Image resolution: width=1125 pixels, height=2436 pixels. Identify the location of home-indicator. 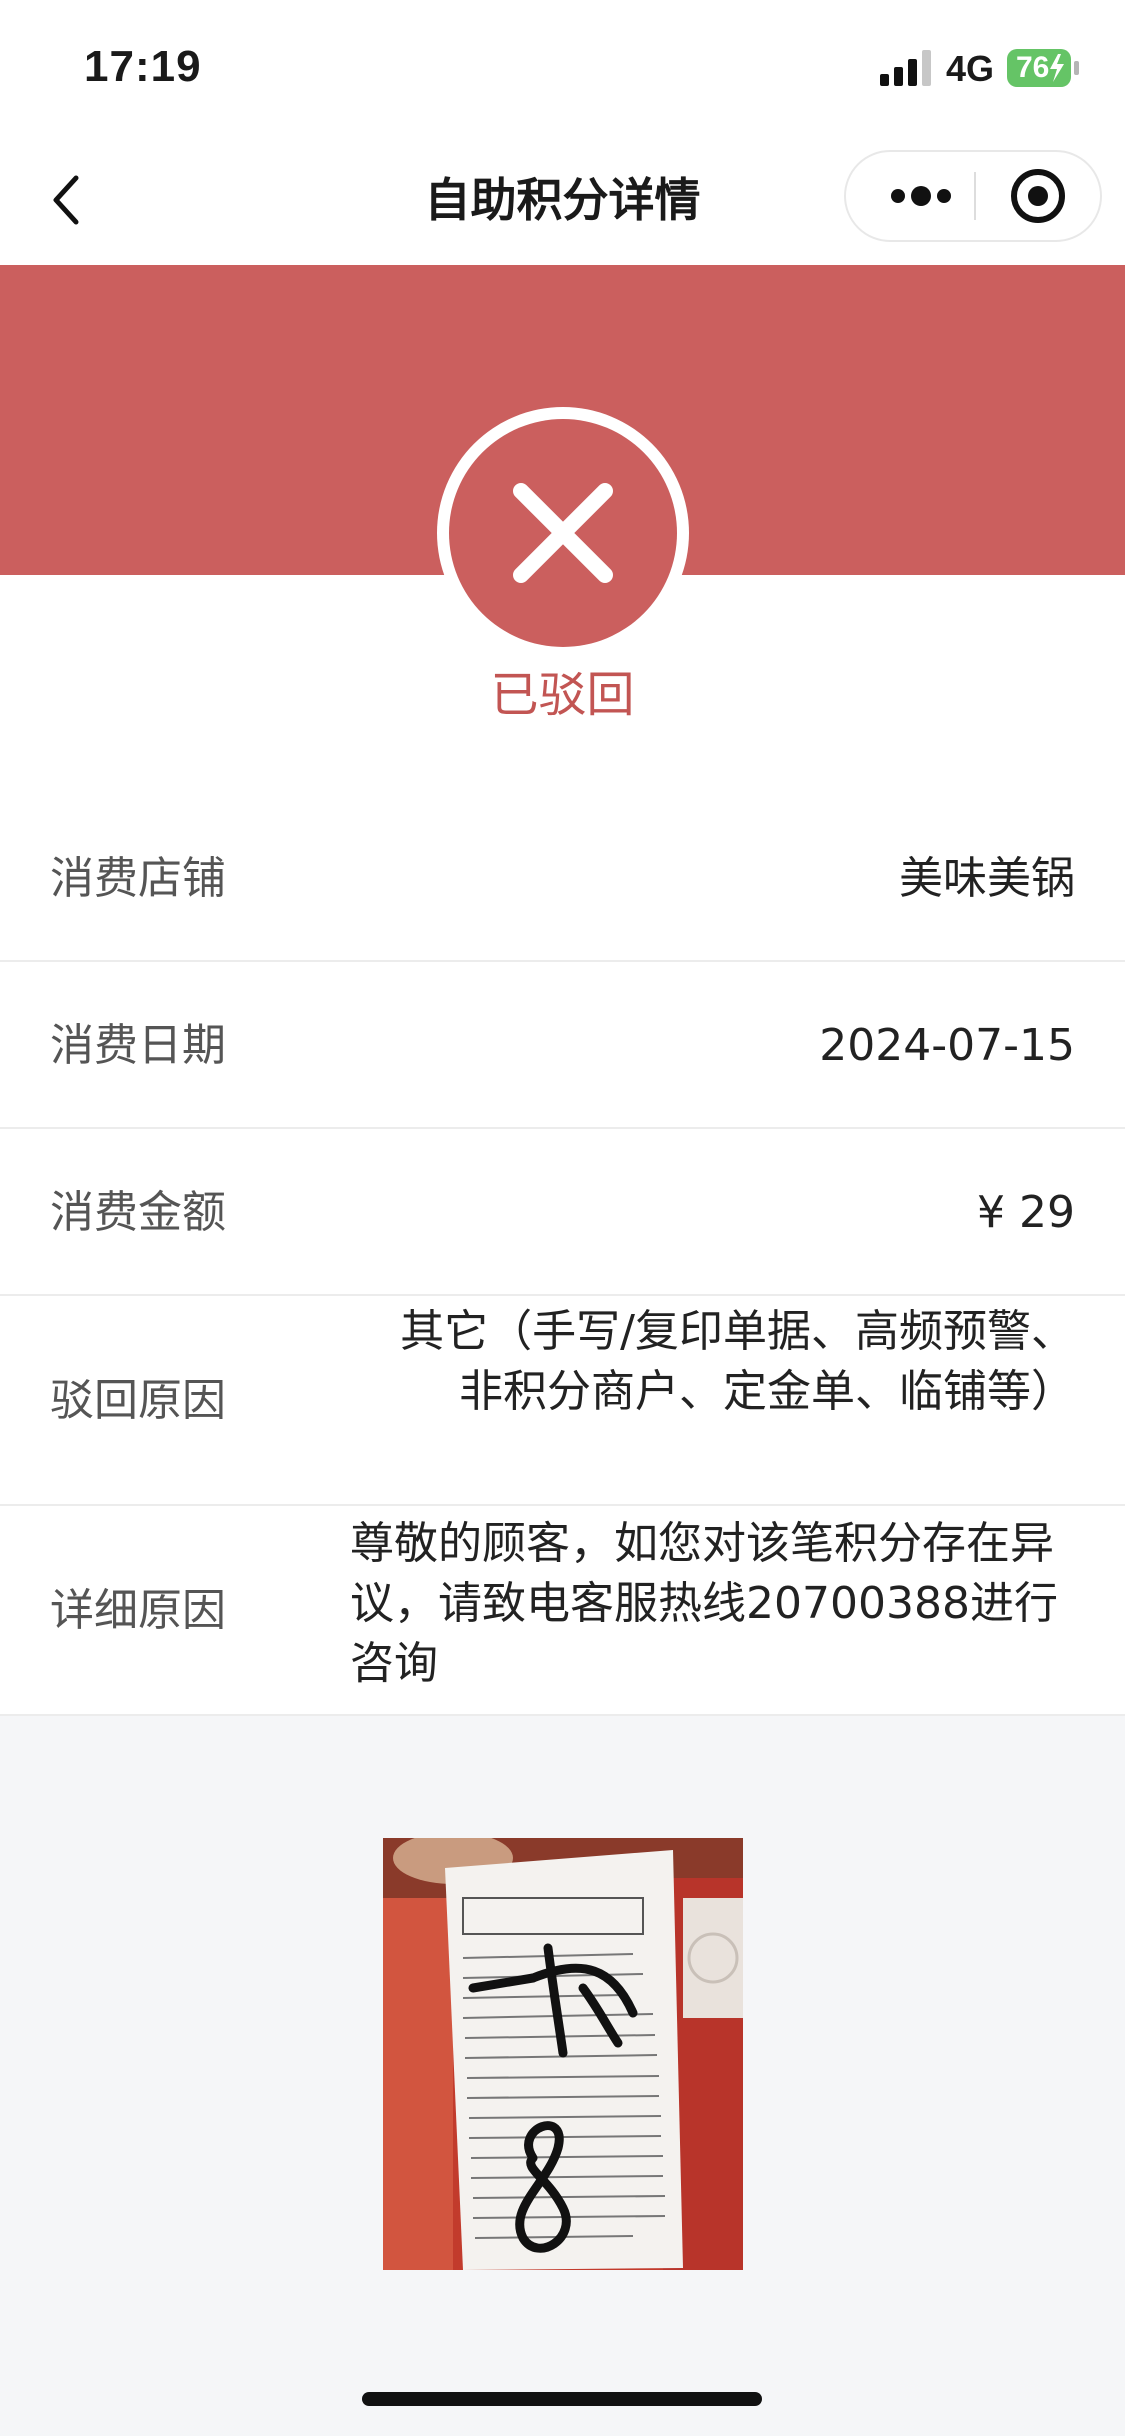
(562, 2399).